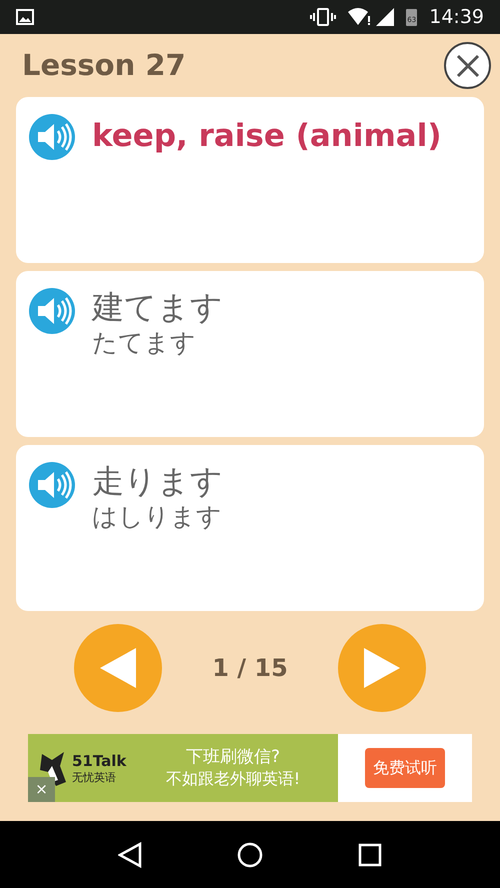  What do you see at coordinates (323, 17) in the screenshot?
I see `vibrate-icon` at bounding box center [323, 17].